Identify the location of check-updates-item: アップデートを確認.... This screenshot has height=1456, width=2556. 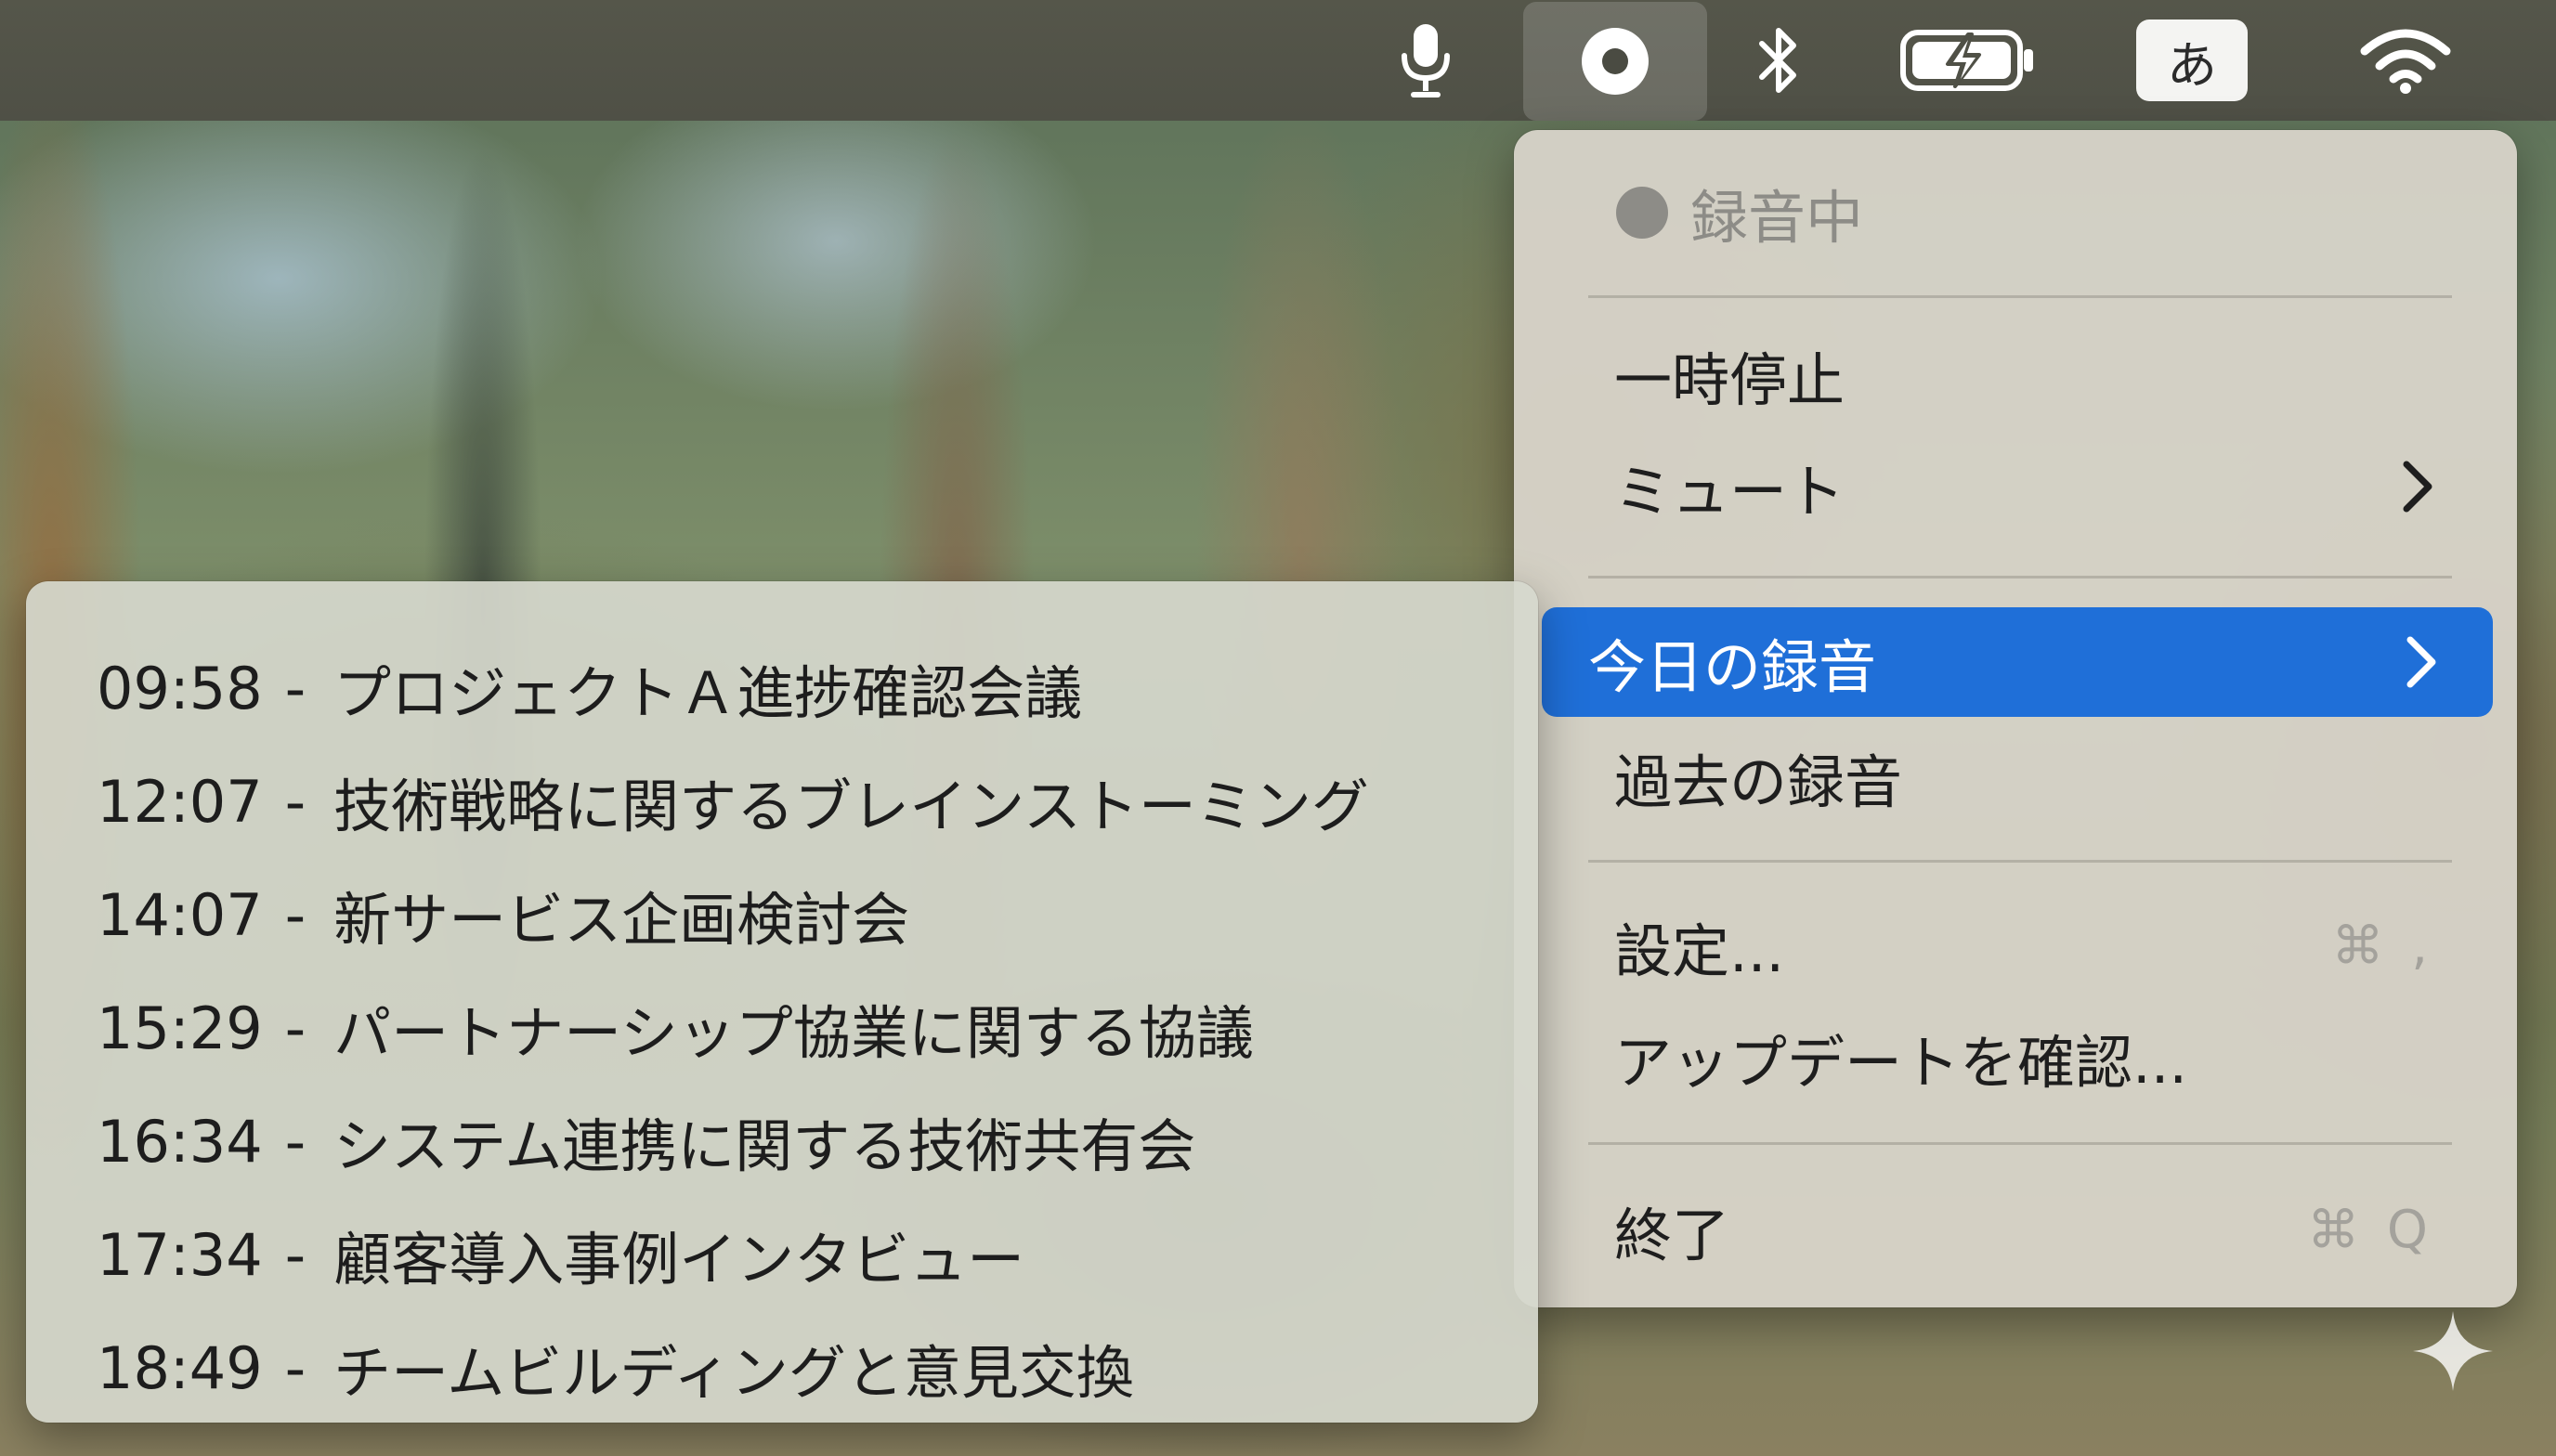
(2015, 1057).